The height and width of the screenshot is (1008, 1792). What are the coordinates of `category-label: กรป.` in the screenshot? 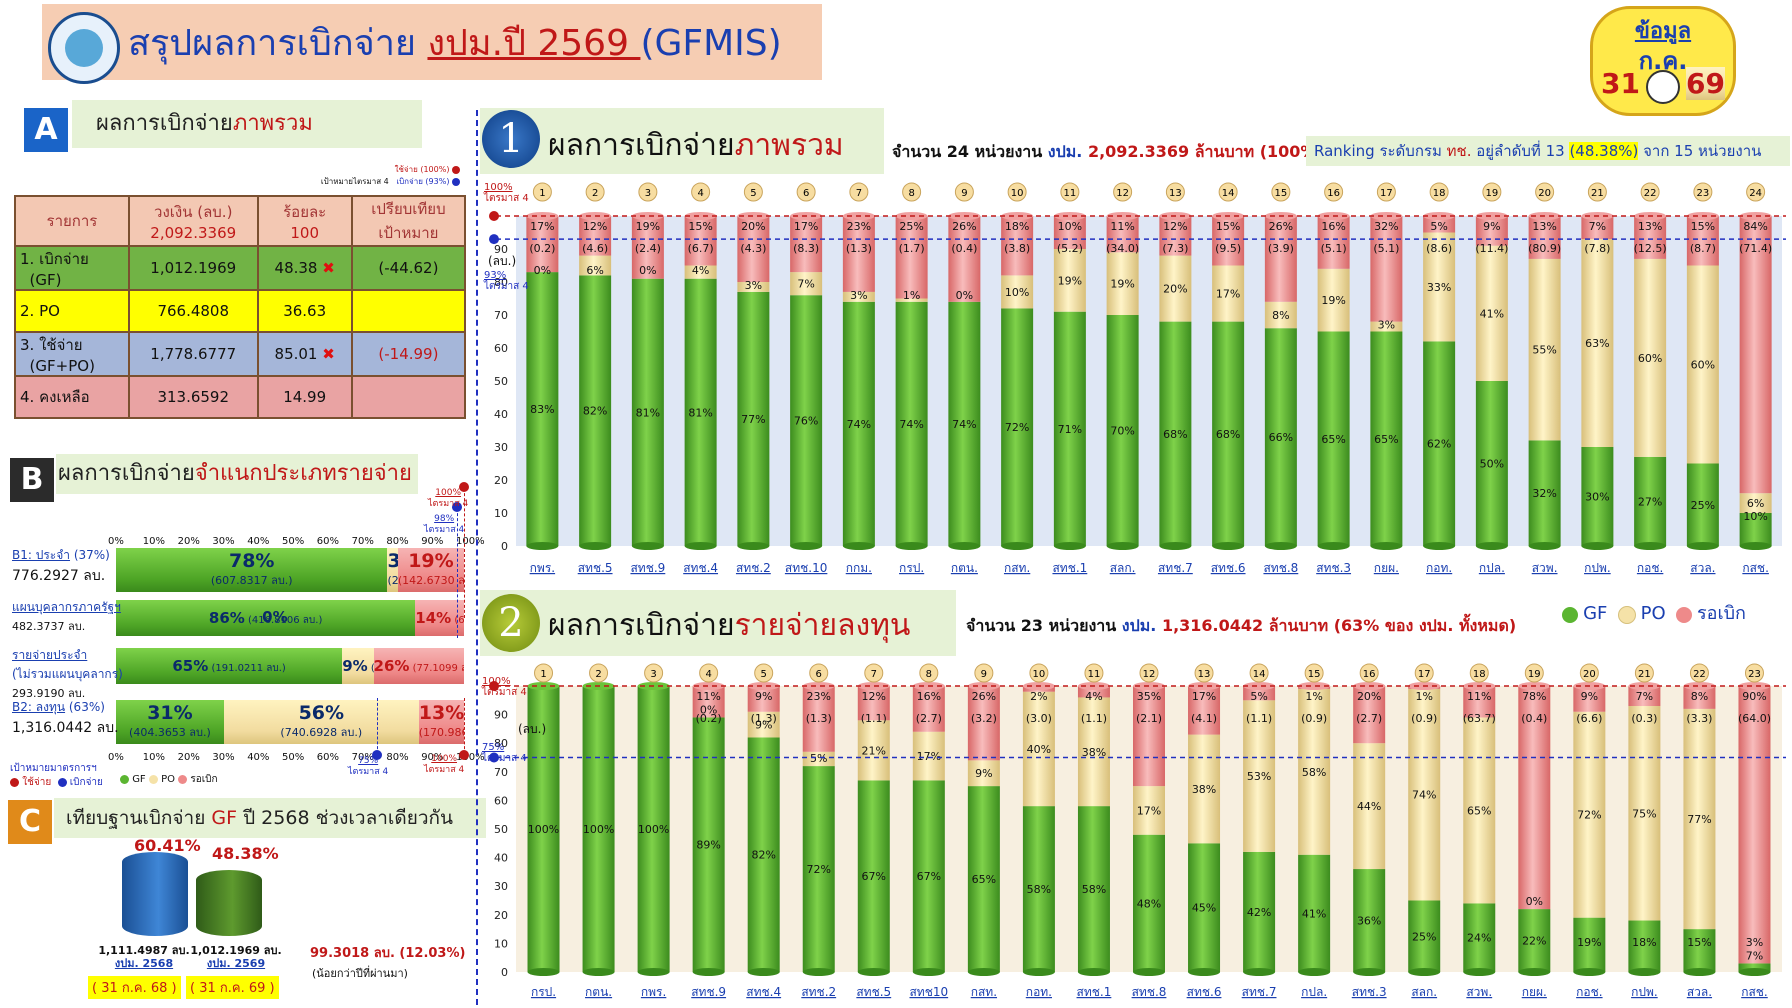 It's located at (911, 568).